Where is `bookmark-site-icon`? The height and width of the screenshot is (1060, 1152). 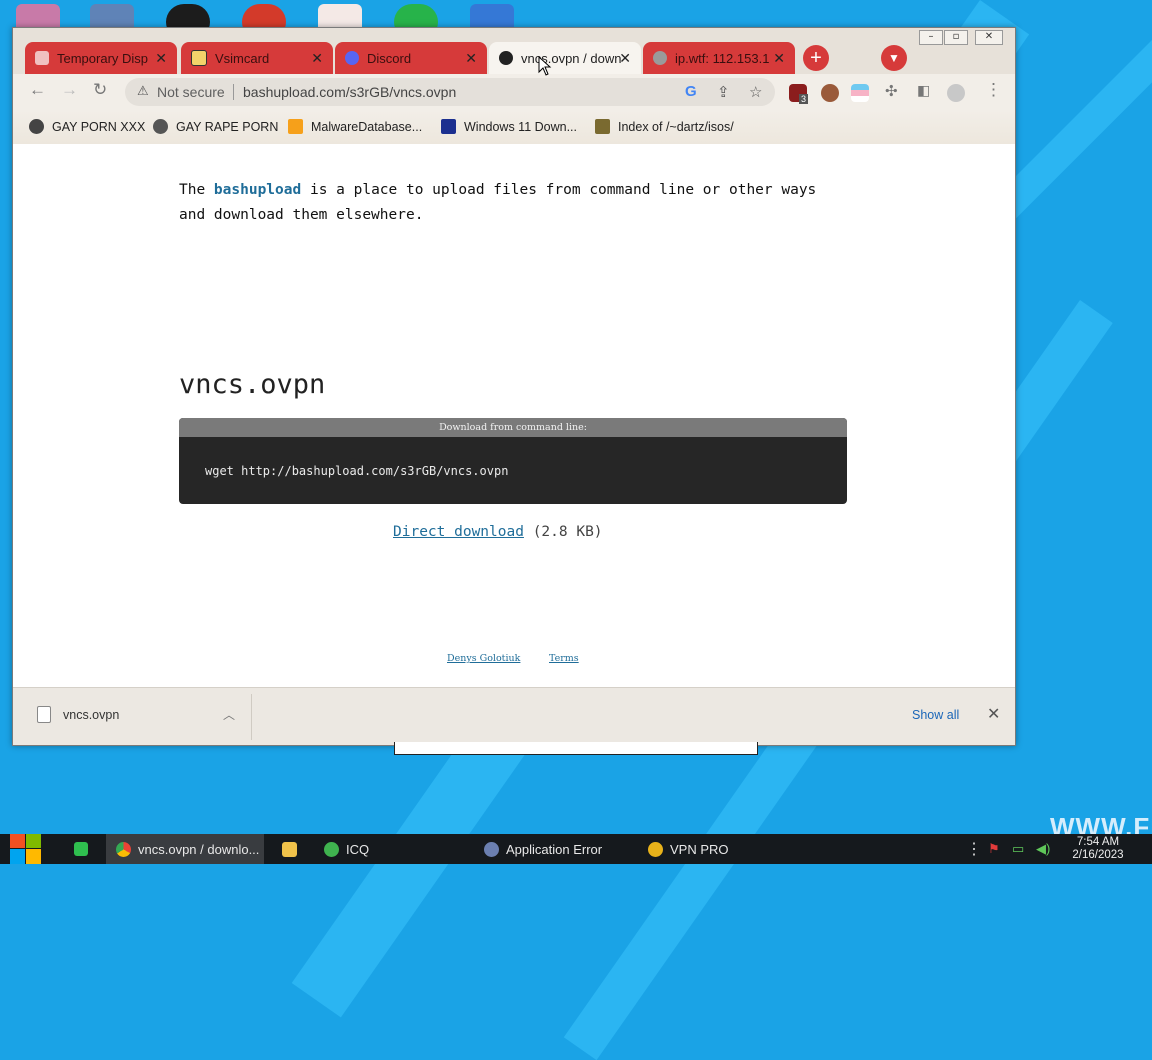 bookmark-site-icon is located at coordinates (36, 126).